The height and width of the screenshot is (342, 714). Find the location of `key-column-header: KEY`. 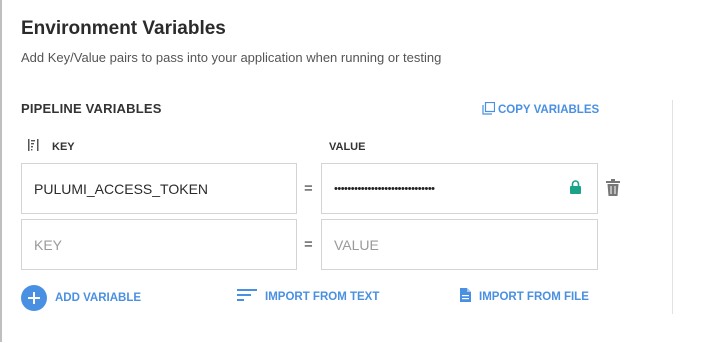

key-column-header: KEY is located at coordinates (51, 146).